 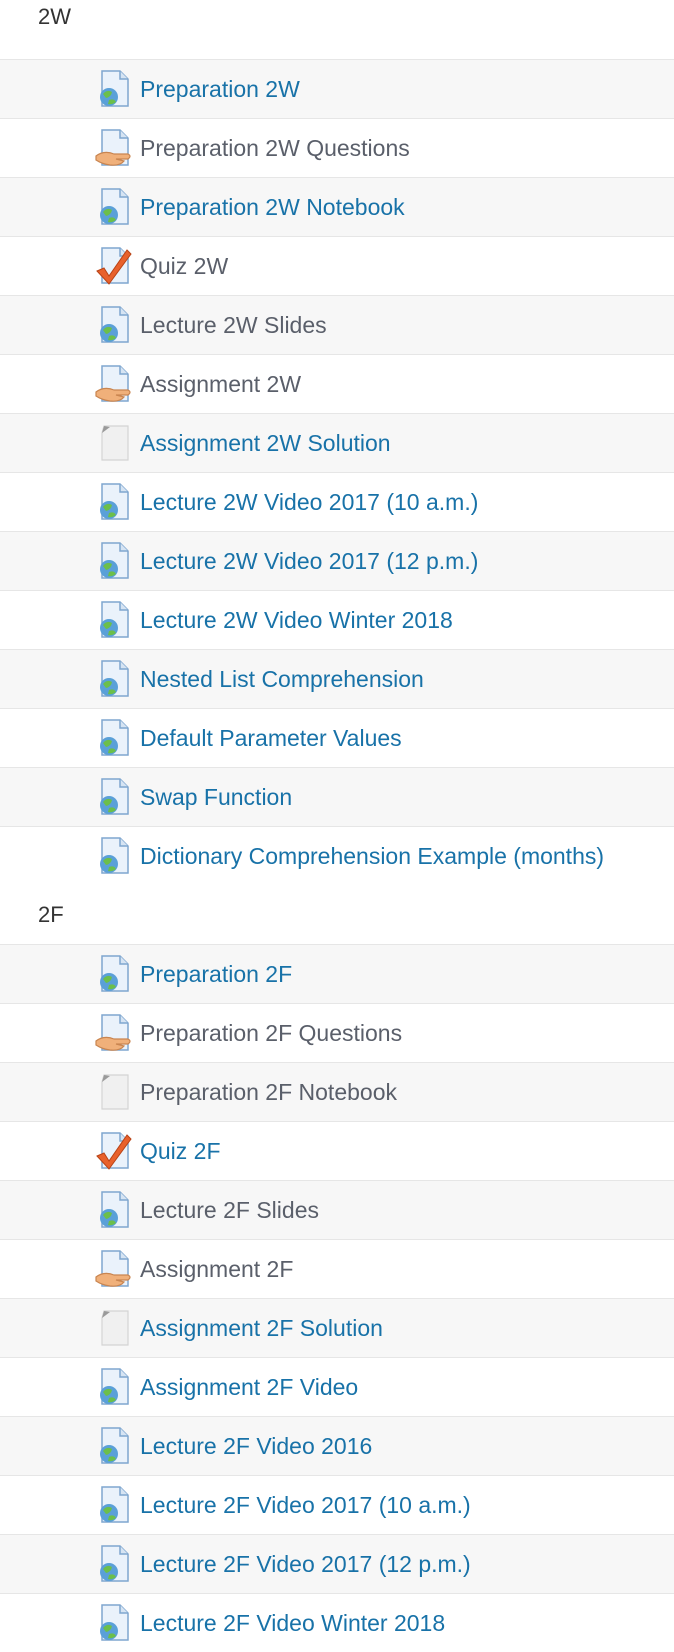 I want to click on activity-row: Assignment 2F Video, so click(x=337, y=1386).